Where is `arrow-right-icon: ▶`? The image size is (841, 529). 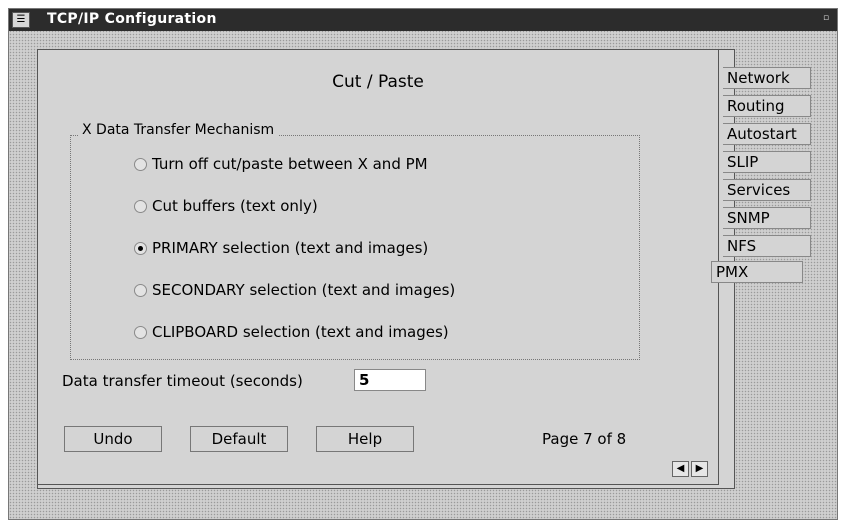
arrow-right-icon: ▶ is located at coordinates (699, 469).